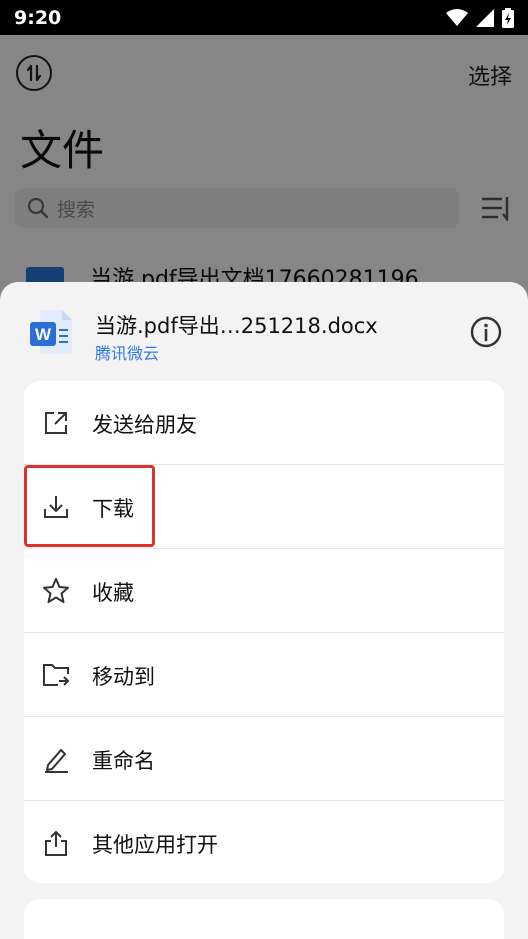 This screenshot has width=528, height=939. I want to click on menu-item-label: 重命名, so click(123, 761).